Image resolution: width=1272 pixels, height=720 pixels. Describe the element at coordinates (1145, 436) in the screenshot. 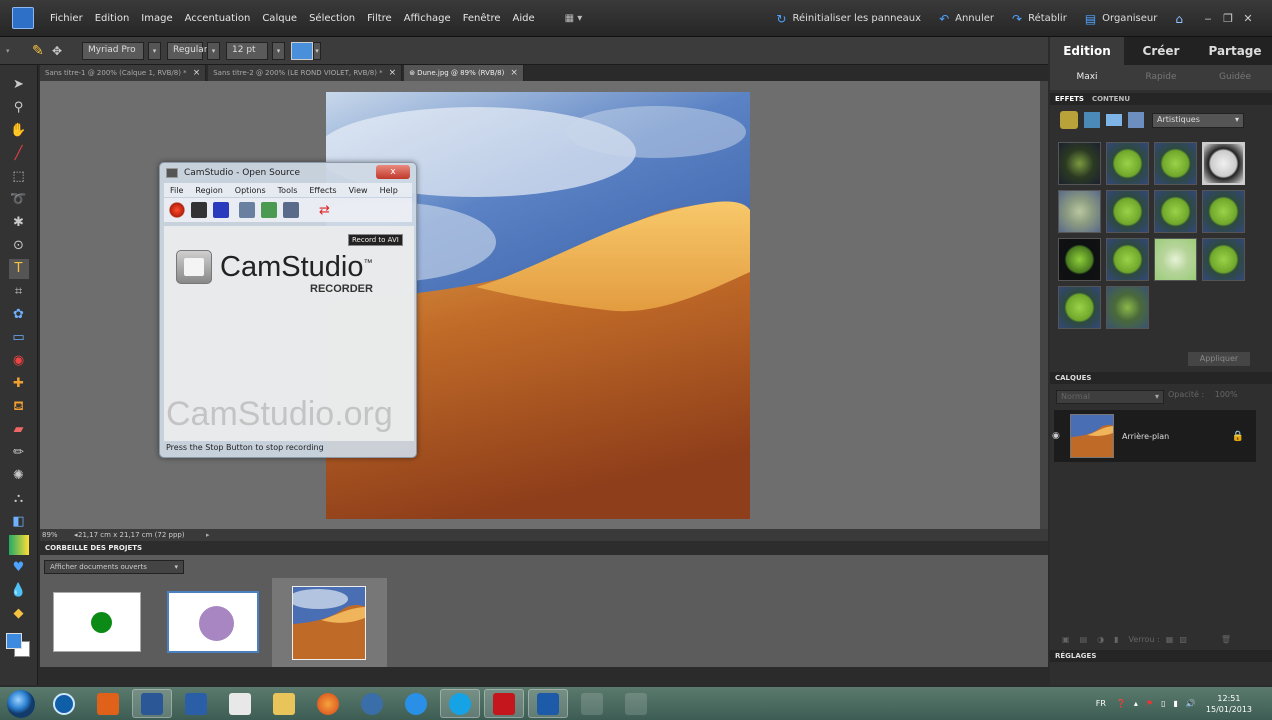

I see `layer-name: Arrière-plan` at that location.